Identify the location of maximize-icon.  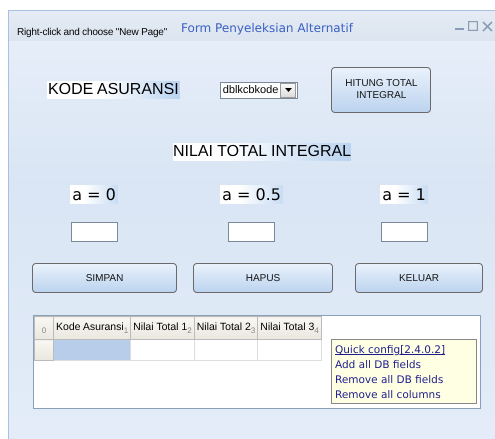
(473, 26).